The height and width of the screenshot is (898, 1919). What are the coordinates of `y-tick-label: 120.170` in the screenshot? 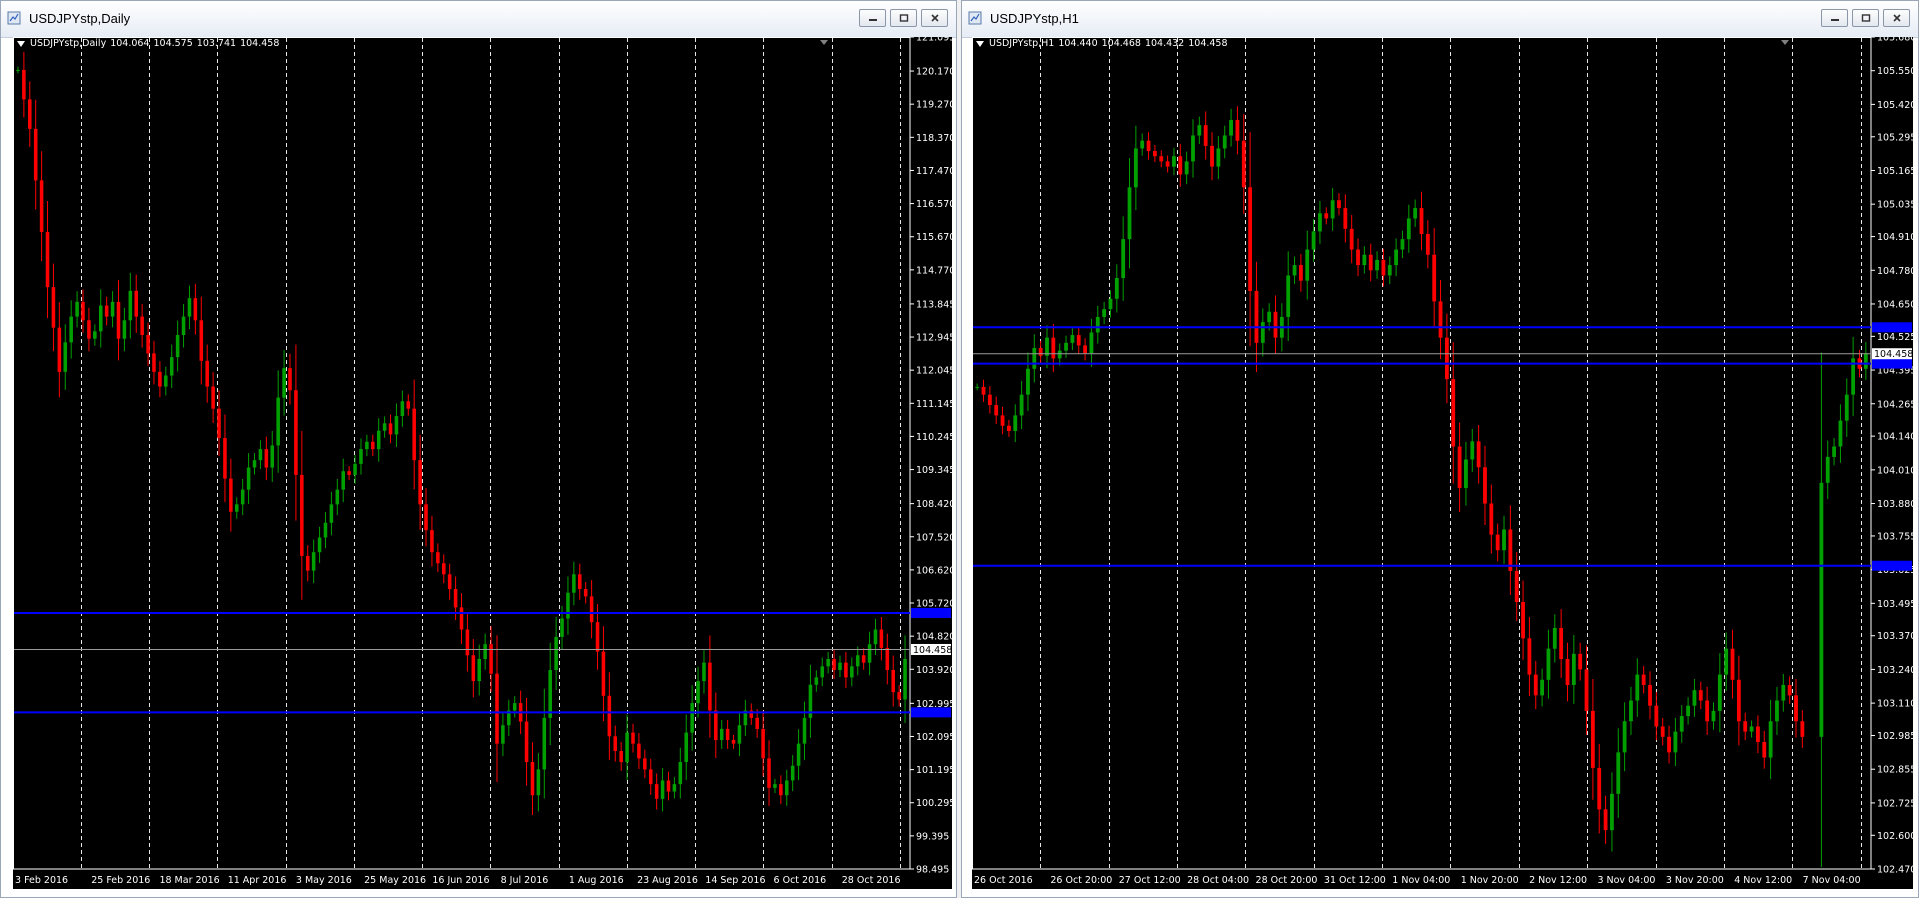 It's located at (934, 72).